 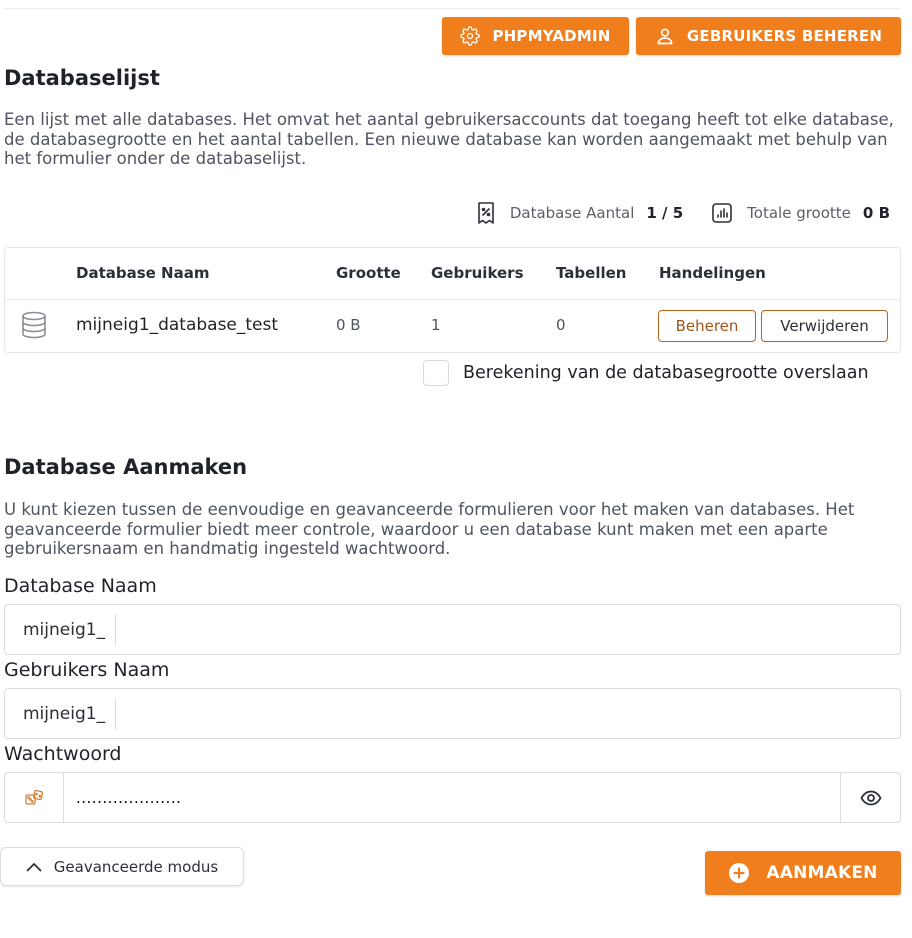 I want to click on create-database-title: Database Aanmaken, so click(x=126, y=467).